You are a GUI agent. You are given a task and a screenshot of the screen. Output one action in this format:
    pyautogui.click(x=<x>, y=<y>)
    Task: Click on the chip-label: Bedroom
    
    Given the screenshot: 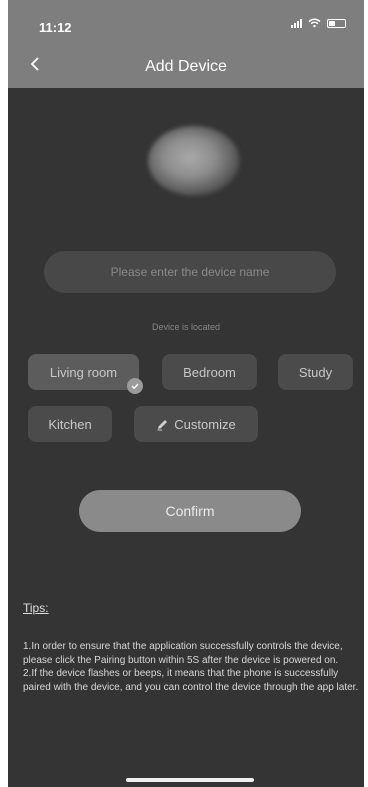 What is the action you would take?
    pyautogui.click(x=209, y=372)
    